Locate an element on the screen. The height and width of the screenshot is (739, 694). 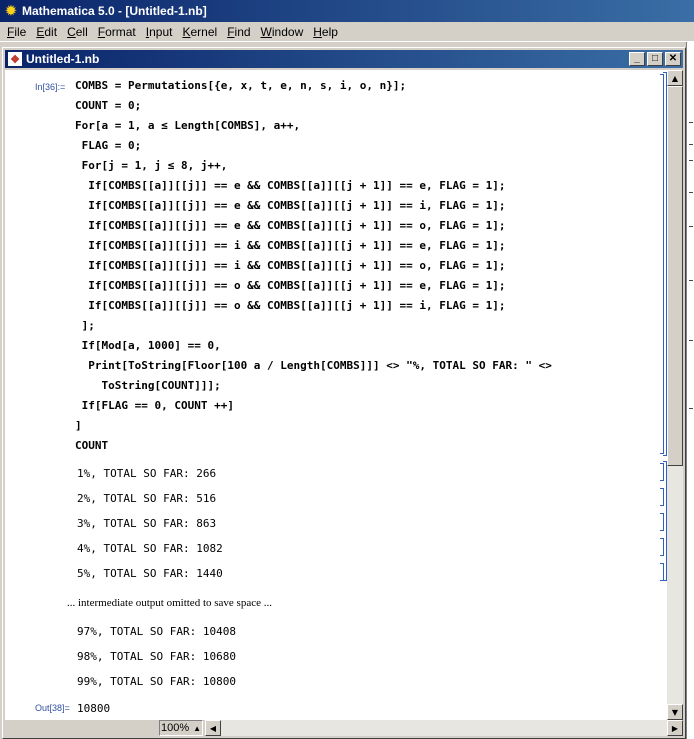
print-output-line: 4%, TOTAL SO FAR: 1082 is located at coordinates (150, 548).